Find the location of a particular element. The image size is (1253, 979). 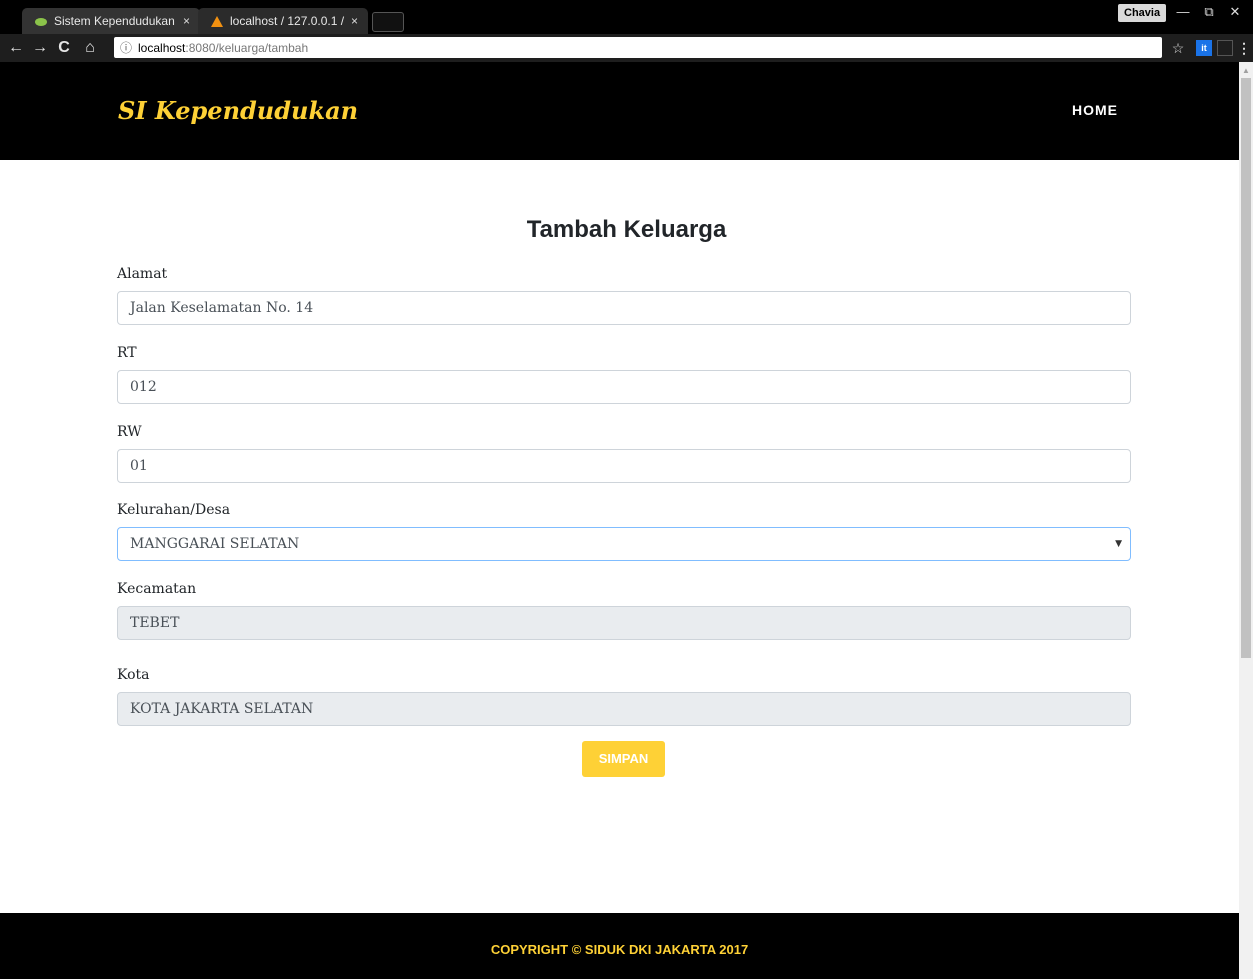

info-icon: ⓘ is located at coordinates (126, 47).